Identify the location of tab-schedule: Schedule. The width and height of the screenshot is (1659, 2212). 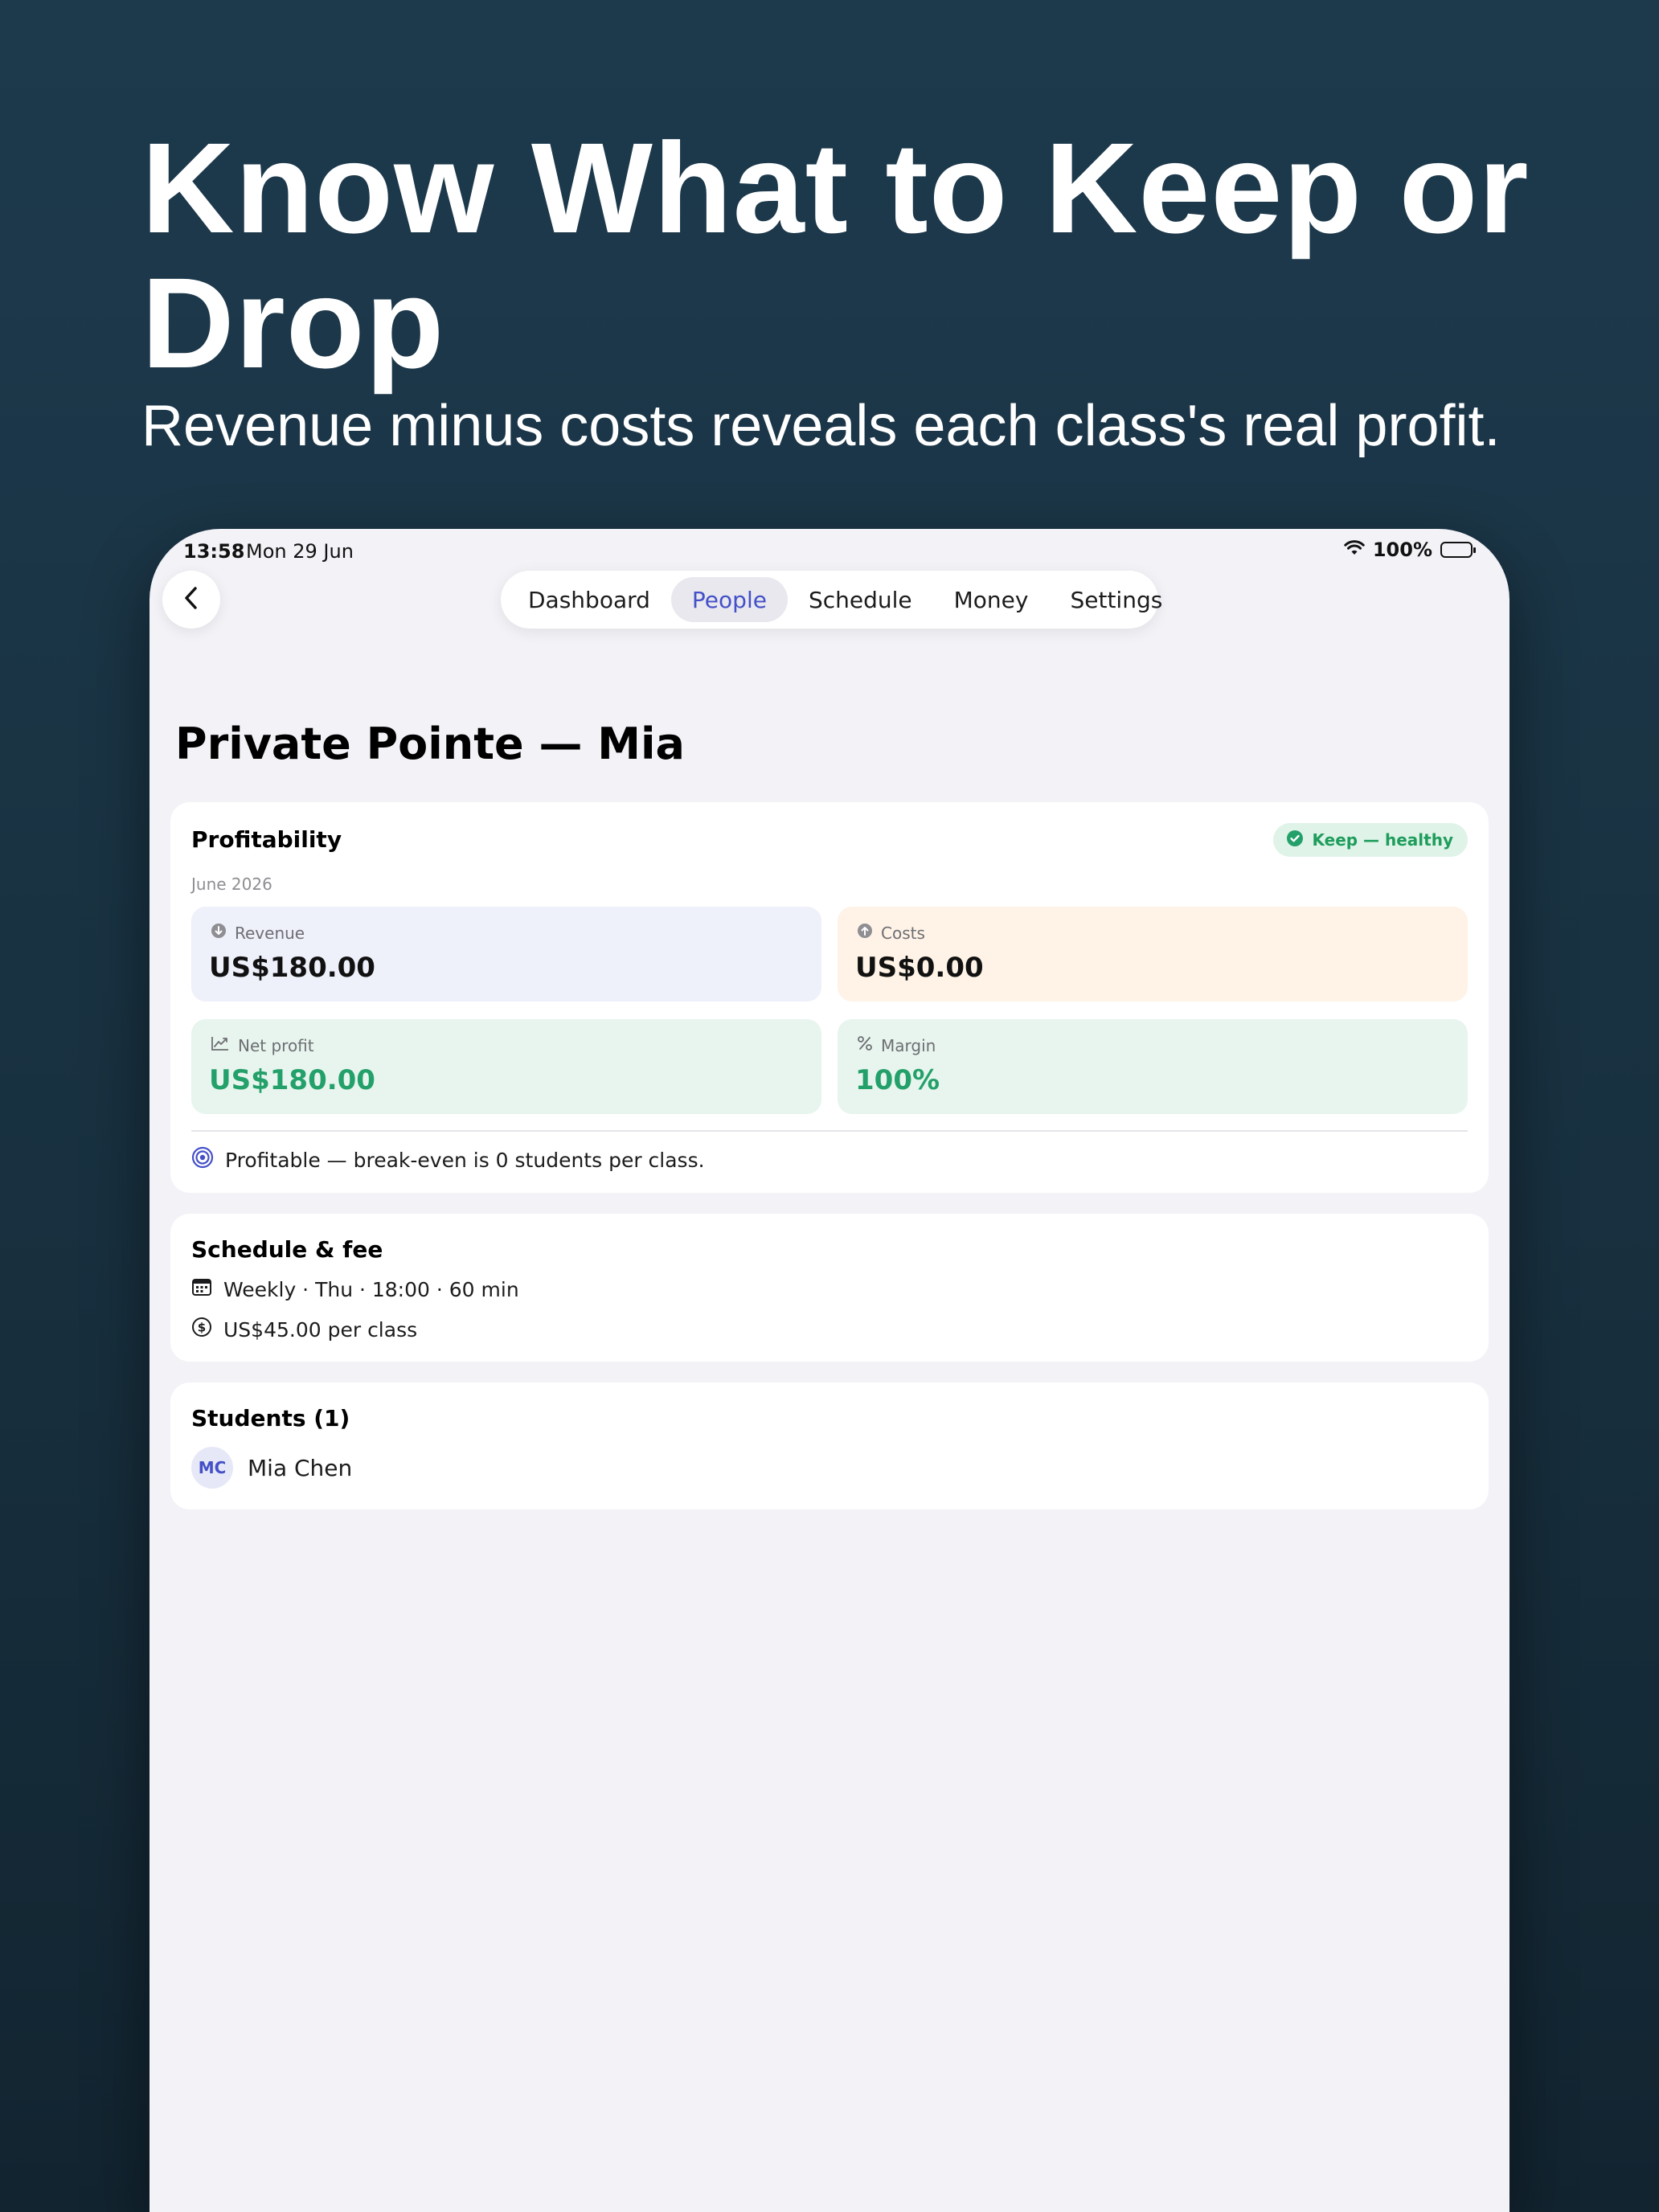
(861, 599).